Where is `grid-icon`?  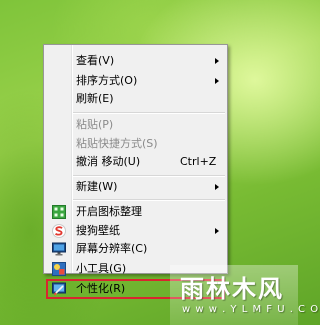
grid-icon is located at coordinates (59, 212).